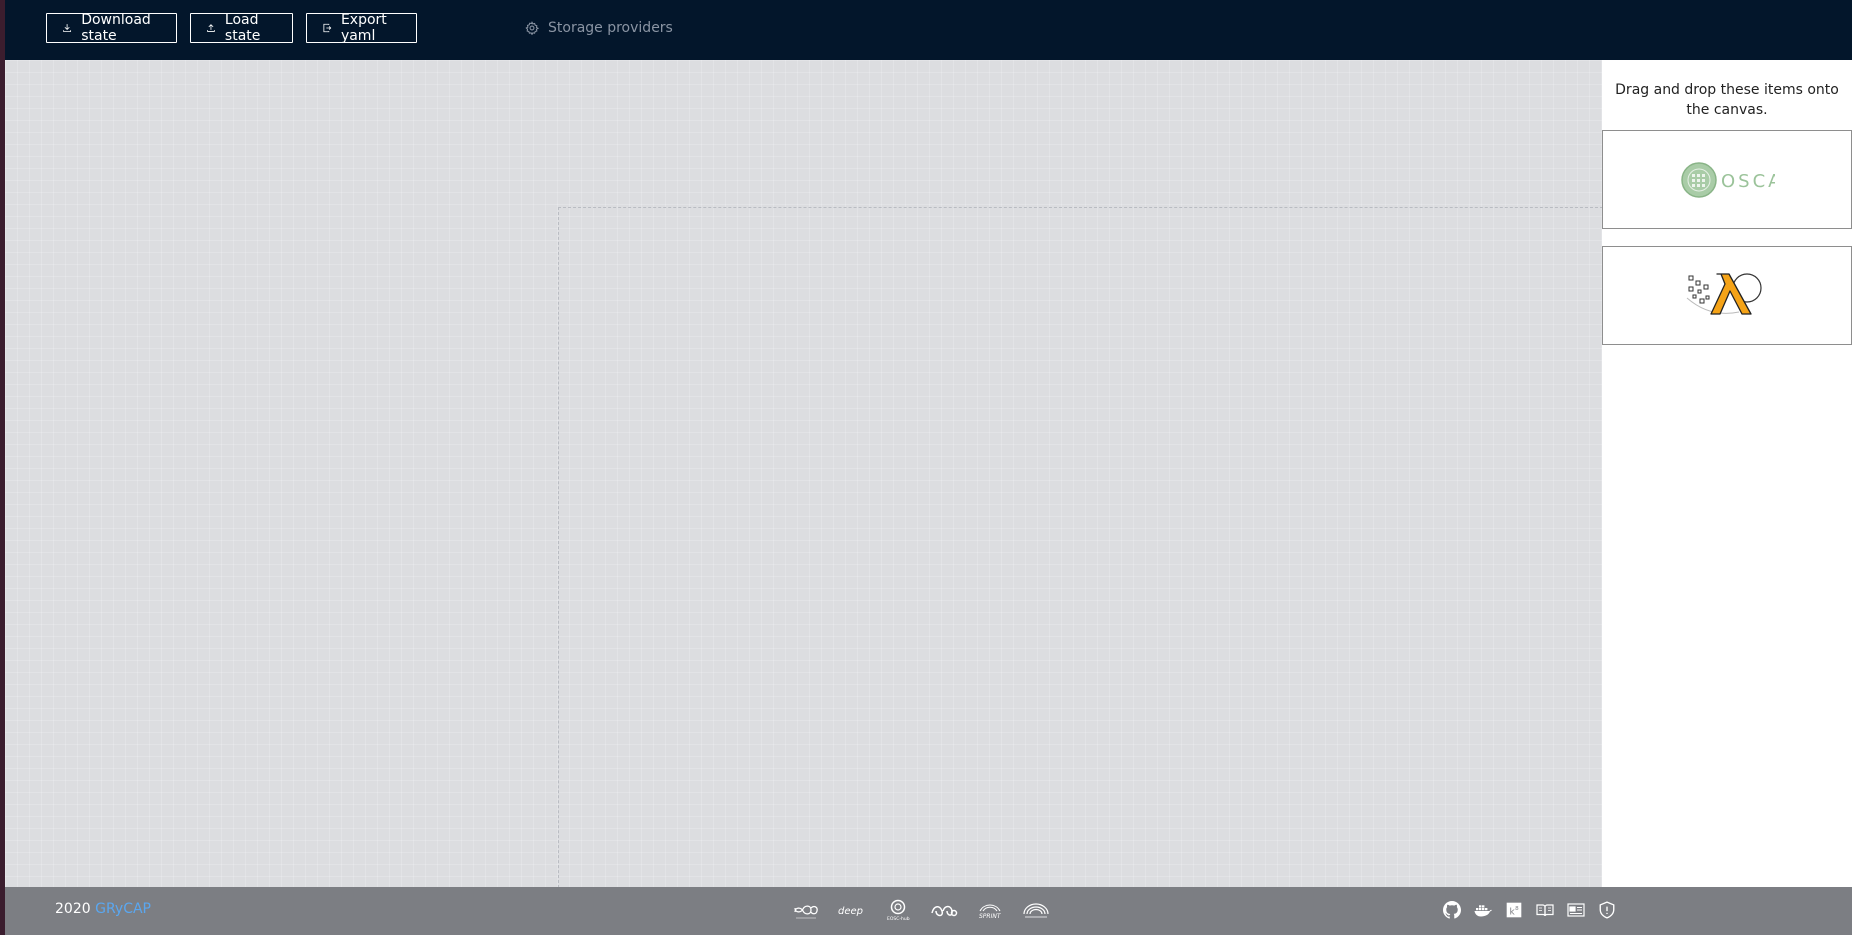  Describe the element at coordinates (1517, 909) in the screenshot. I see `svg-text: 8` at that location.